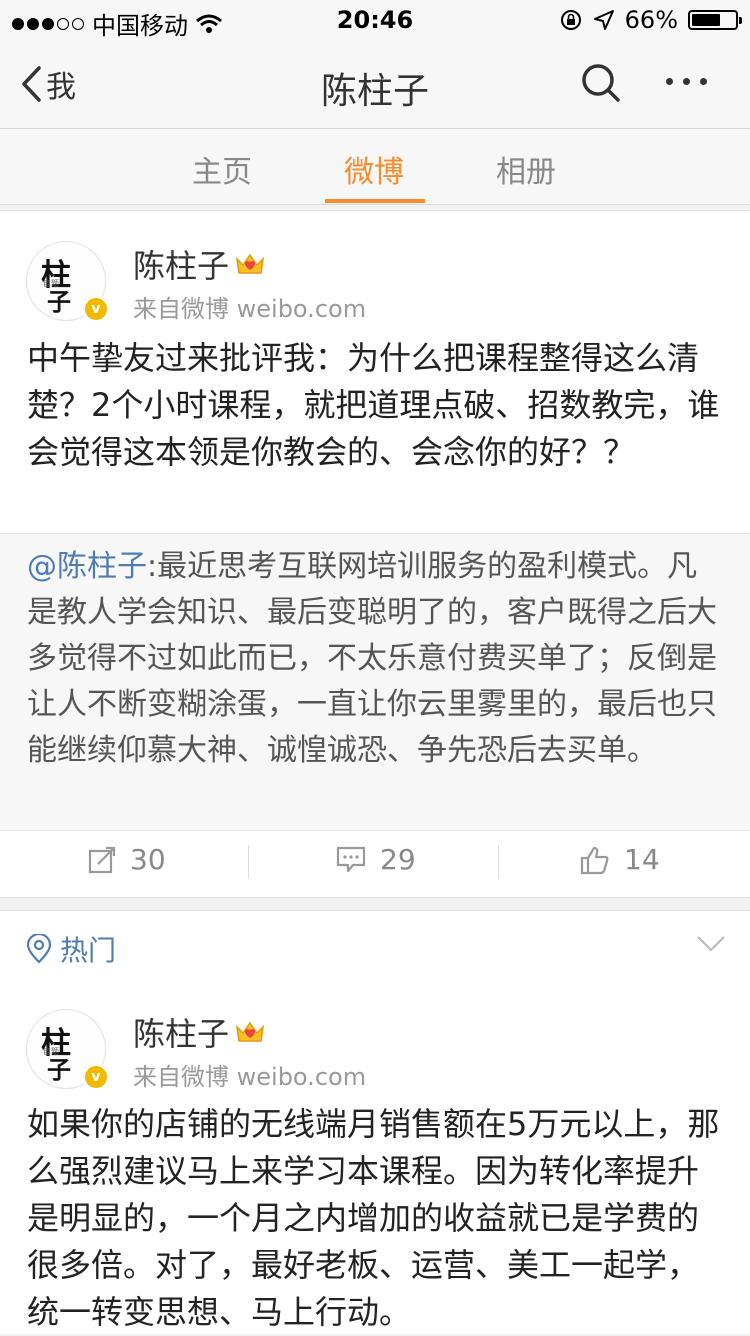 This screenshot has height=1336, width=750. What do you see at coordinates (88, 950) in the screenshot?
I see `hot-section-label: 热门` at bounding box center [88, 950].